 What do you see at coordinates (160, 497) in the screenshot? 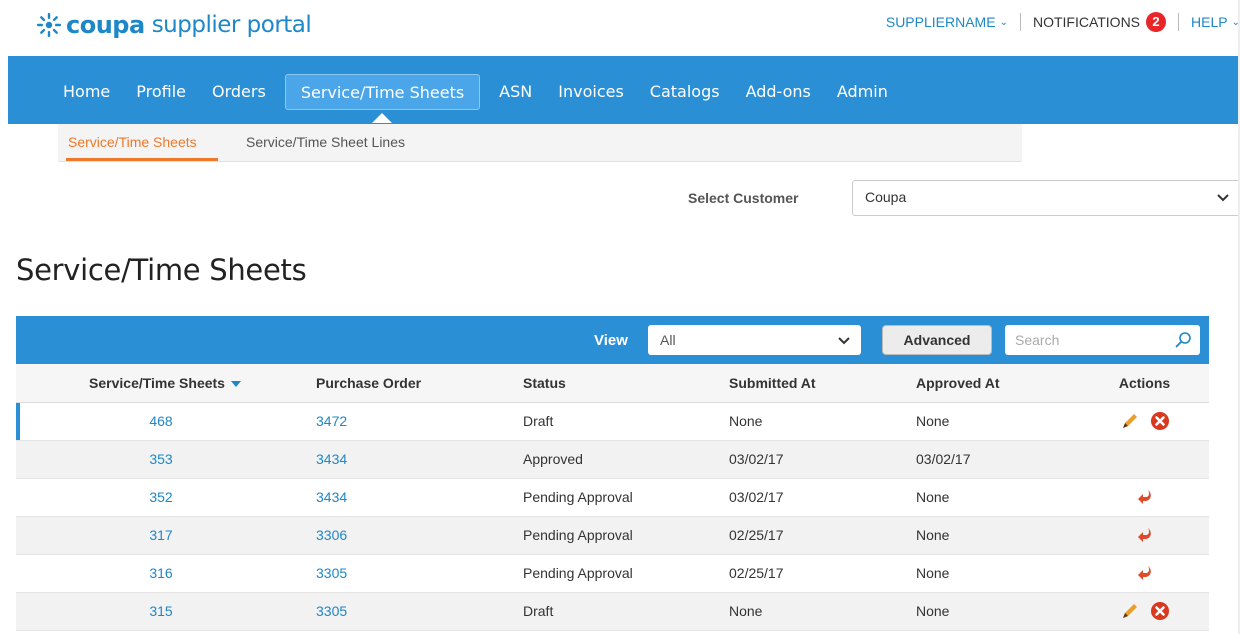
I see `service-time-sheet-link: 352` at bounding box center [160, 497].